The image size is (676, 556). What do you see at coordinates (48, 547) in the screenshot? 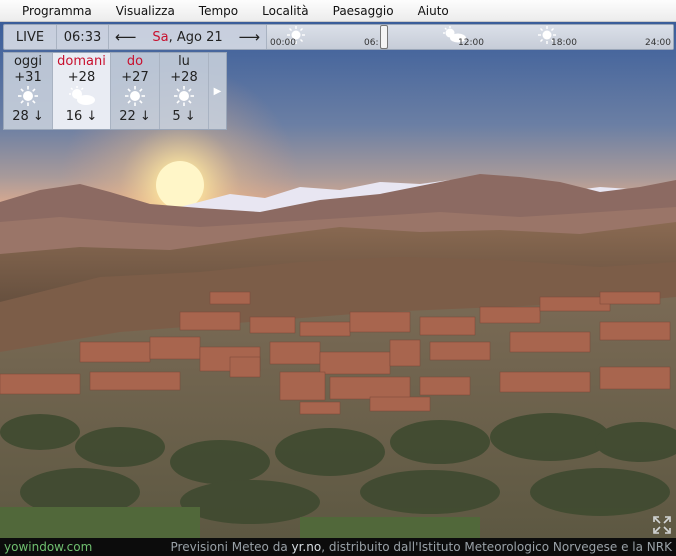
I see `brand-link: yowindow.com` at bounding box center [48, 547].